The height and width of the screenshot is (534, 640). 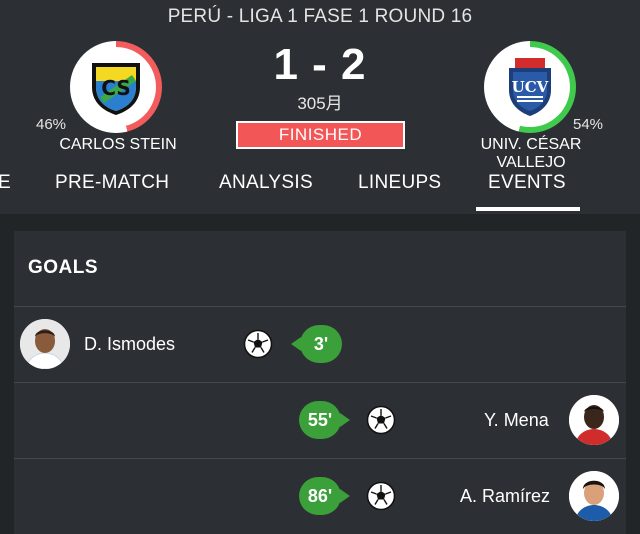 I want to click on home-team-possession-ring: CS, so click(x=116, y=87).